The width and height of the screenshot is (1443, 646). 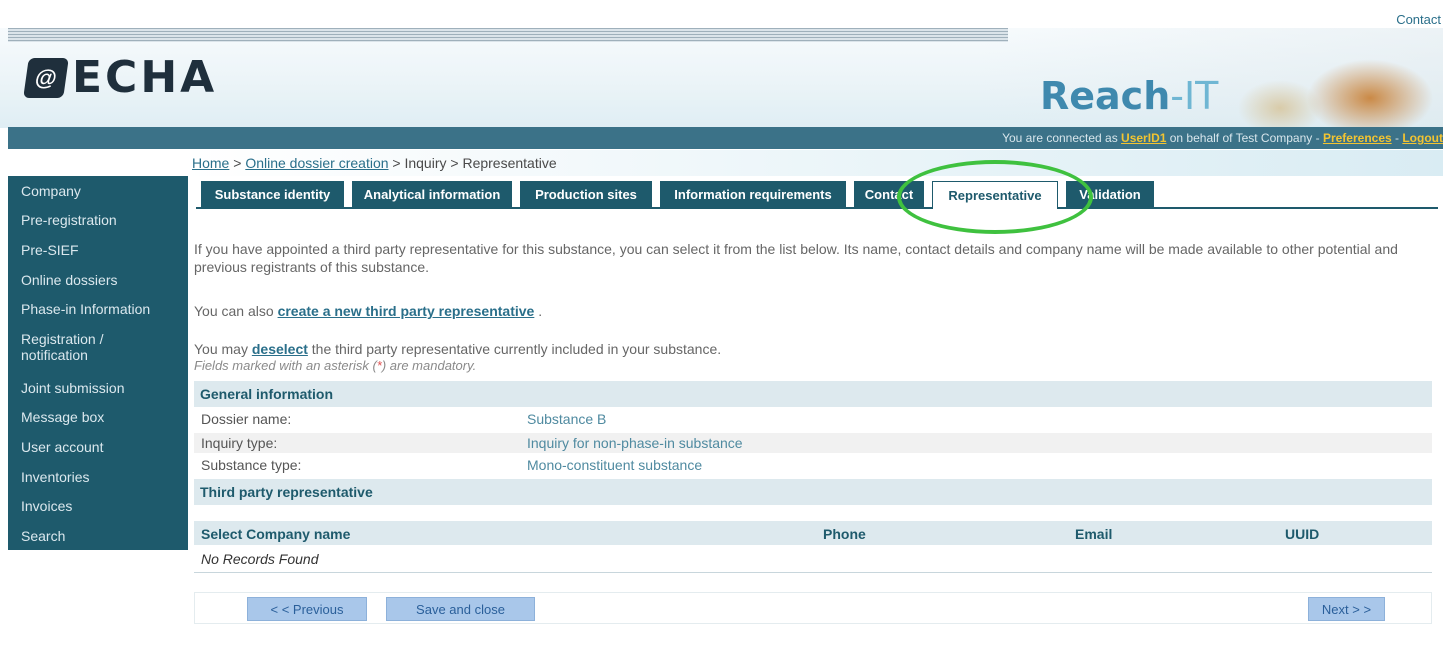 What do you see at coordinates (1244, 138) in the screenshot?
I see `status-middle: on behalf of Test Company -` at bounding box center [1244, 138].